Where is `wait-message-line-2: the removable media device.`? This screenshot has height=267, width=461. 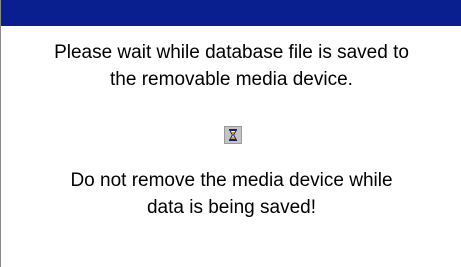
wait-message-line-2: the removable media device. is located at coordinates (231, 79).